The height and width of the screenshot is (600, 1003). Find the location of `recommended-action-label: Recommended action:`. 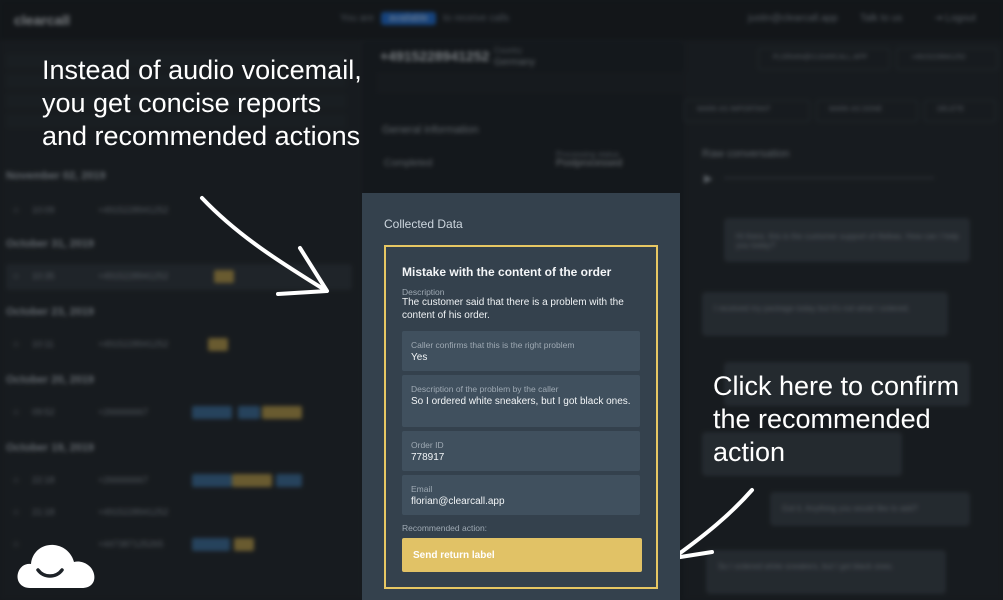

recommended-action-label: Recommended action: is located at coordinates (445, 528).